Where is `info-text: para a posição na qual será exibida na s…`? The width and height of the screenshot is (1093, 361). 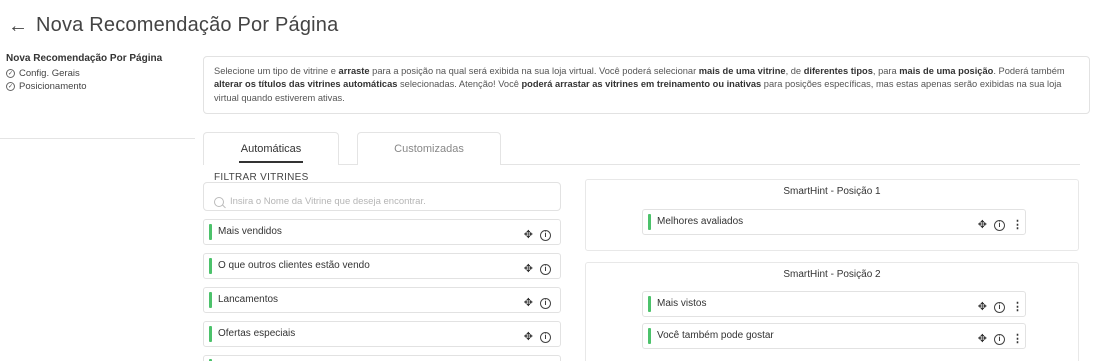 info-text: para a posição na qual será exibida na s… is located at coordinates (534, 71).